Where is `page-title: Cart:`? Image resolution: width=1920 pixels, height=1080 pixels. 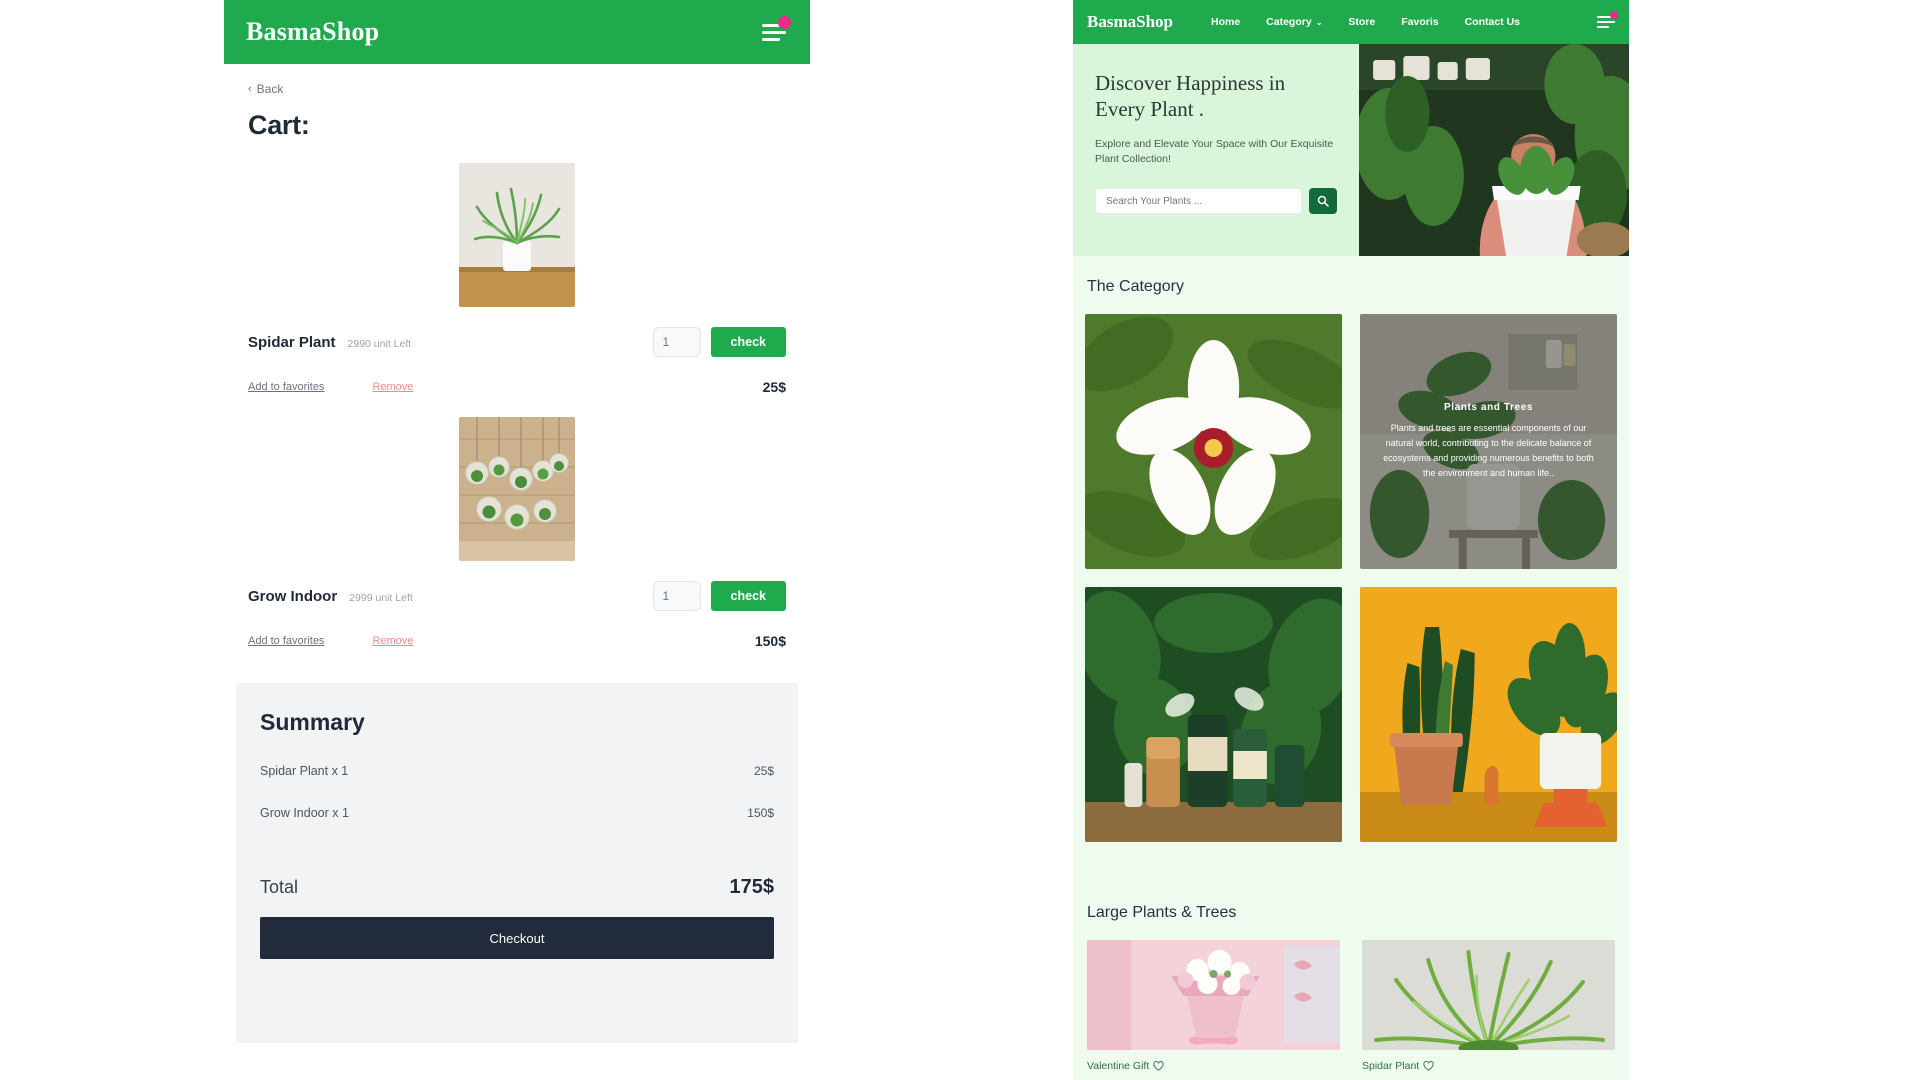
page-title: Cart: is located at coordinates (279, 125).